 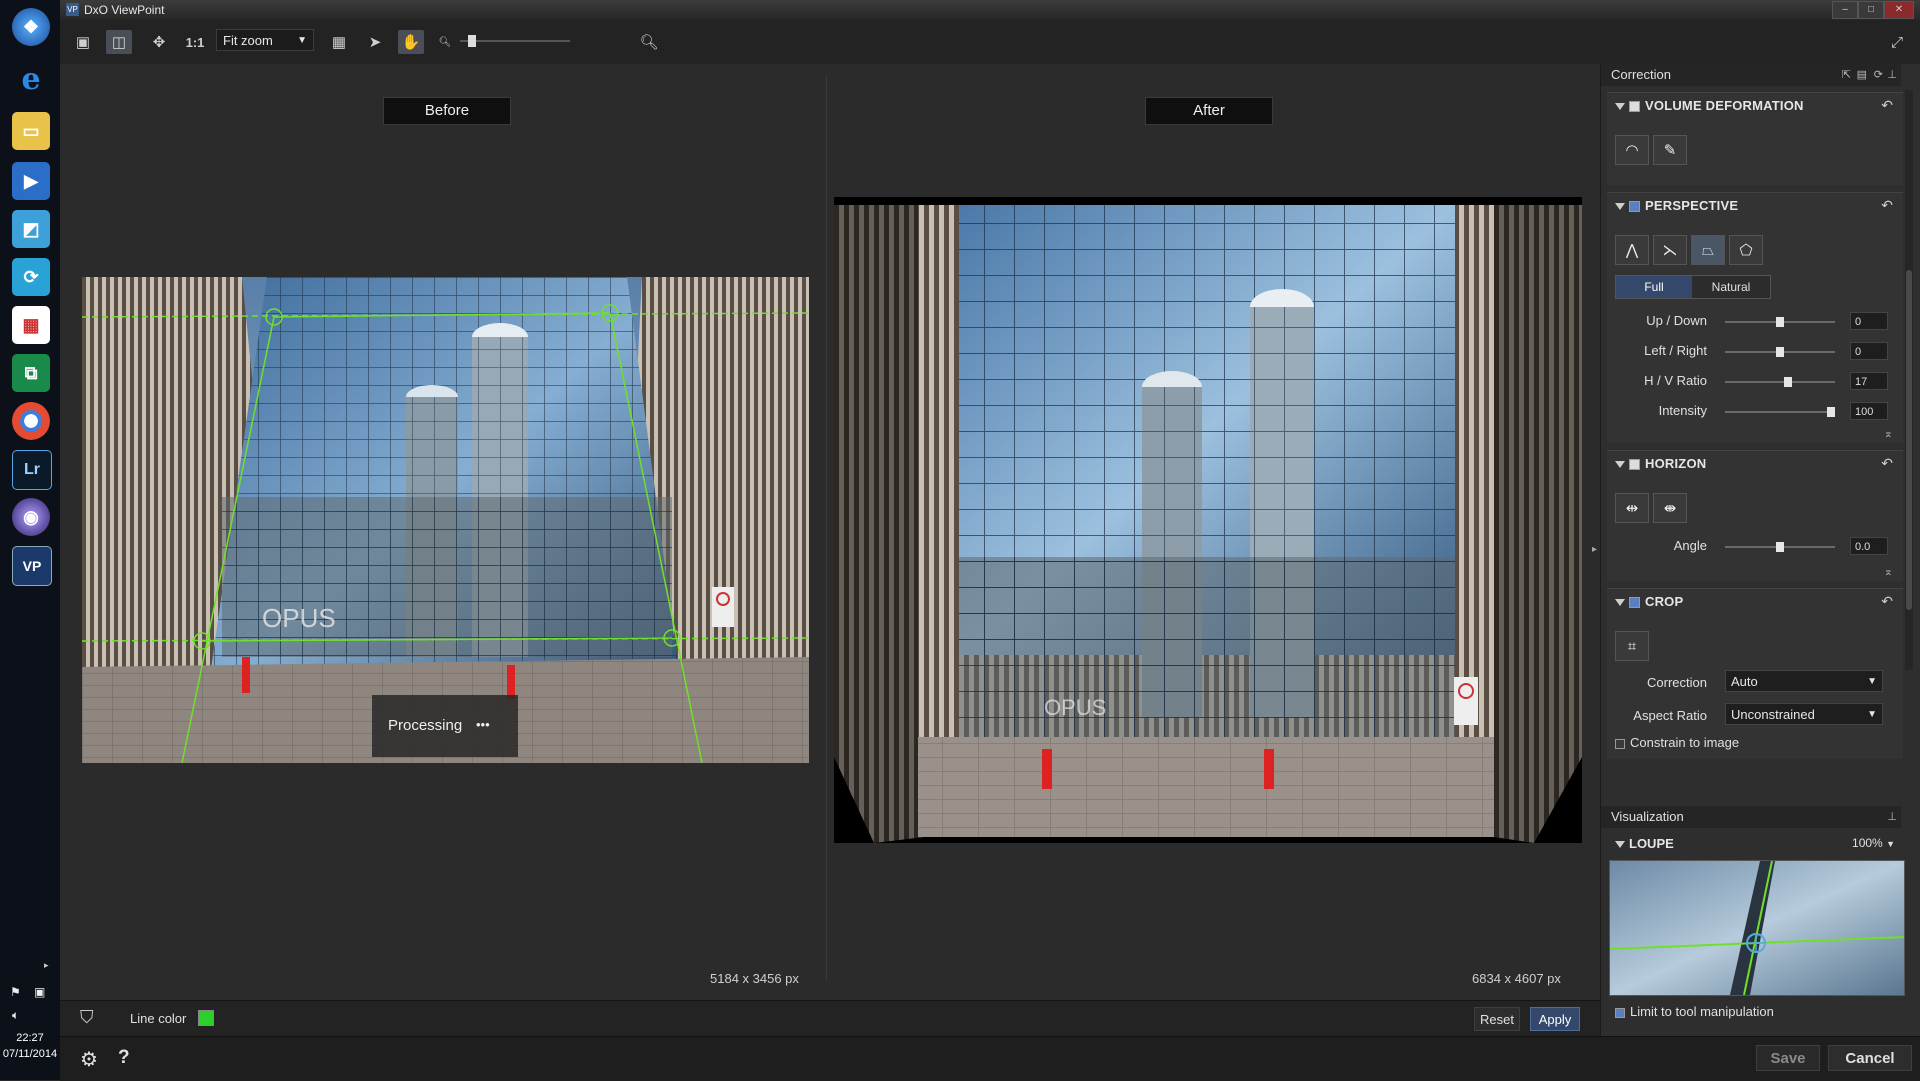 What do you see at coordinates (1634, 465) in the screenshot?
I see `horizon-checkbox` at bounding box center [1634, 465].